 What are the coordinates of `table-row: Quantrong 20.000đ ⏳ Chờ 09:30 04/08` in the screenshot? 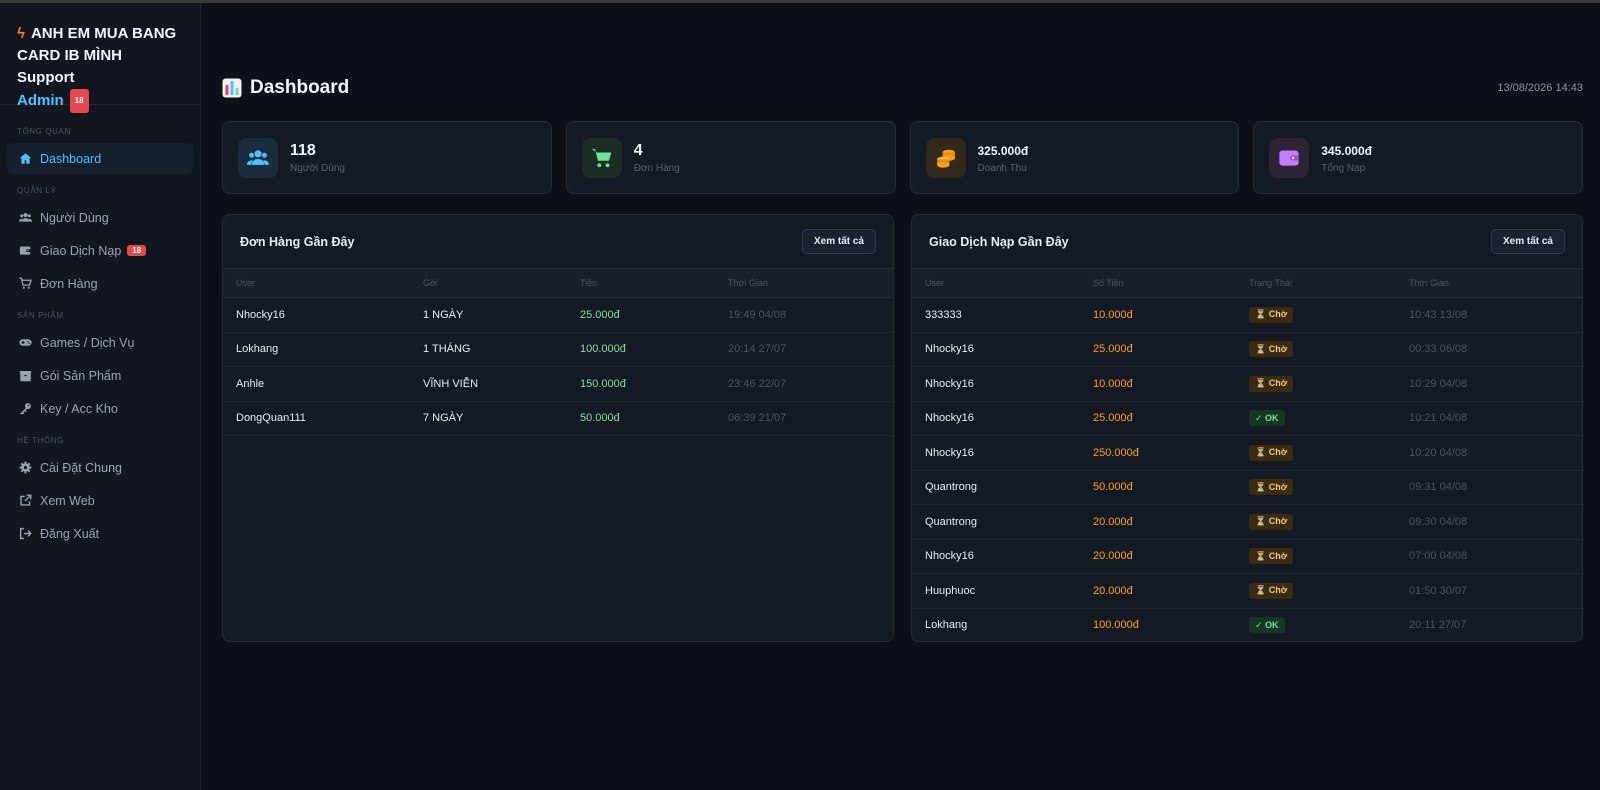 It's located at (1247, 522).